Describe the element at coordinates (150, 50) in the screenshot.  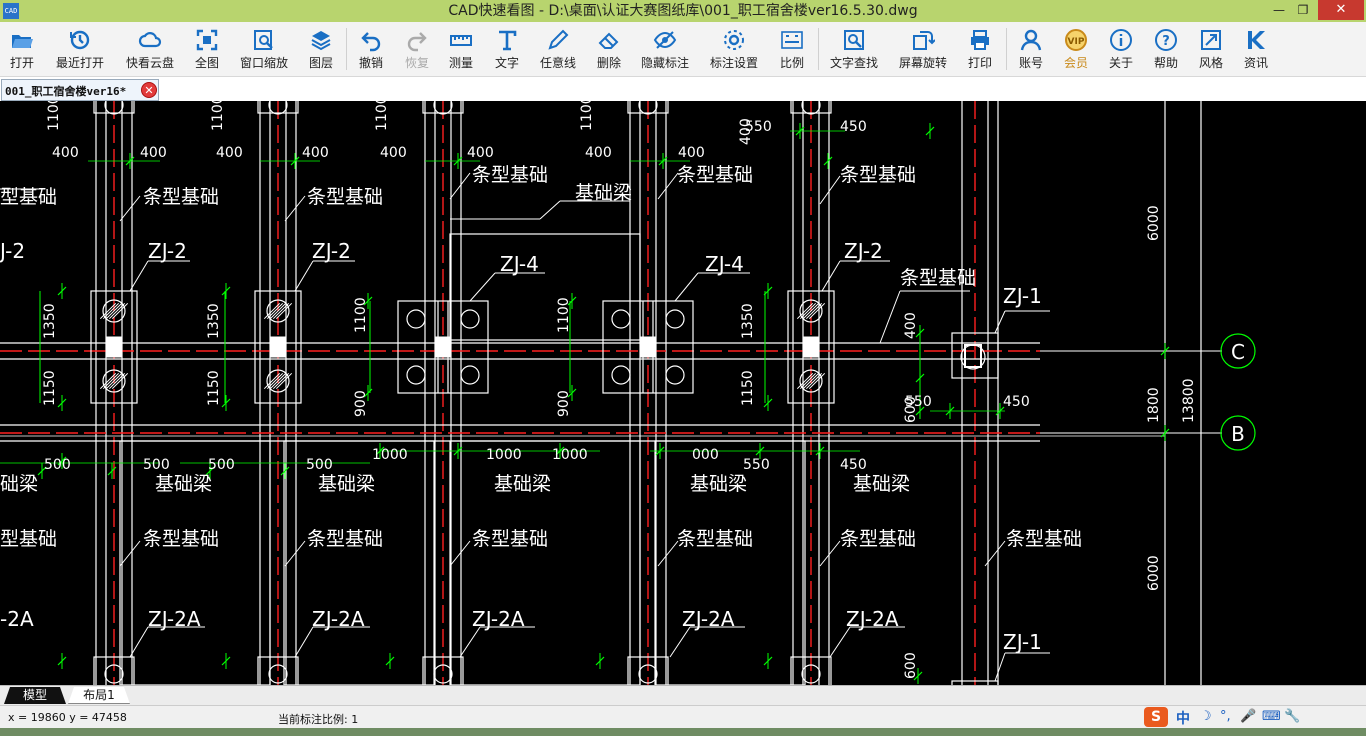
I see `toolbar-button-cloud: 快看云盘` at that location.